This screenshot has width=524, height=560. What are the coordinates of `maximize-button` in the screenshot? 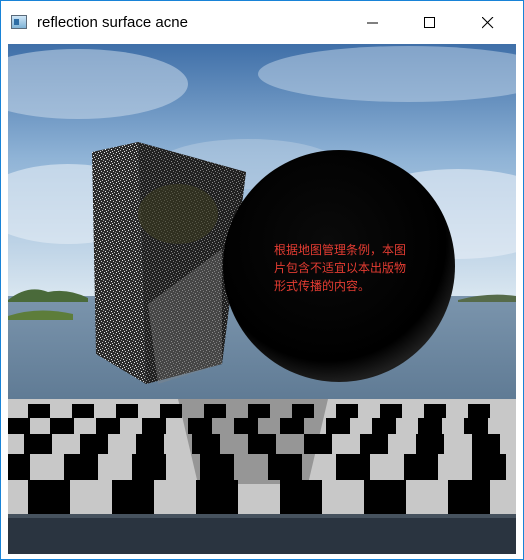 It's located at (430, 22).